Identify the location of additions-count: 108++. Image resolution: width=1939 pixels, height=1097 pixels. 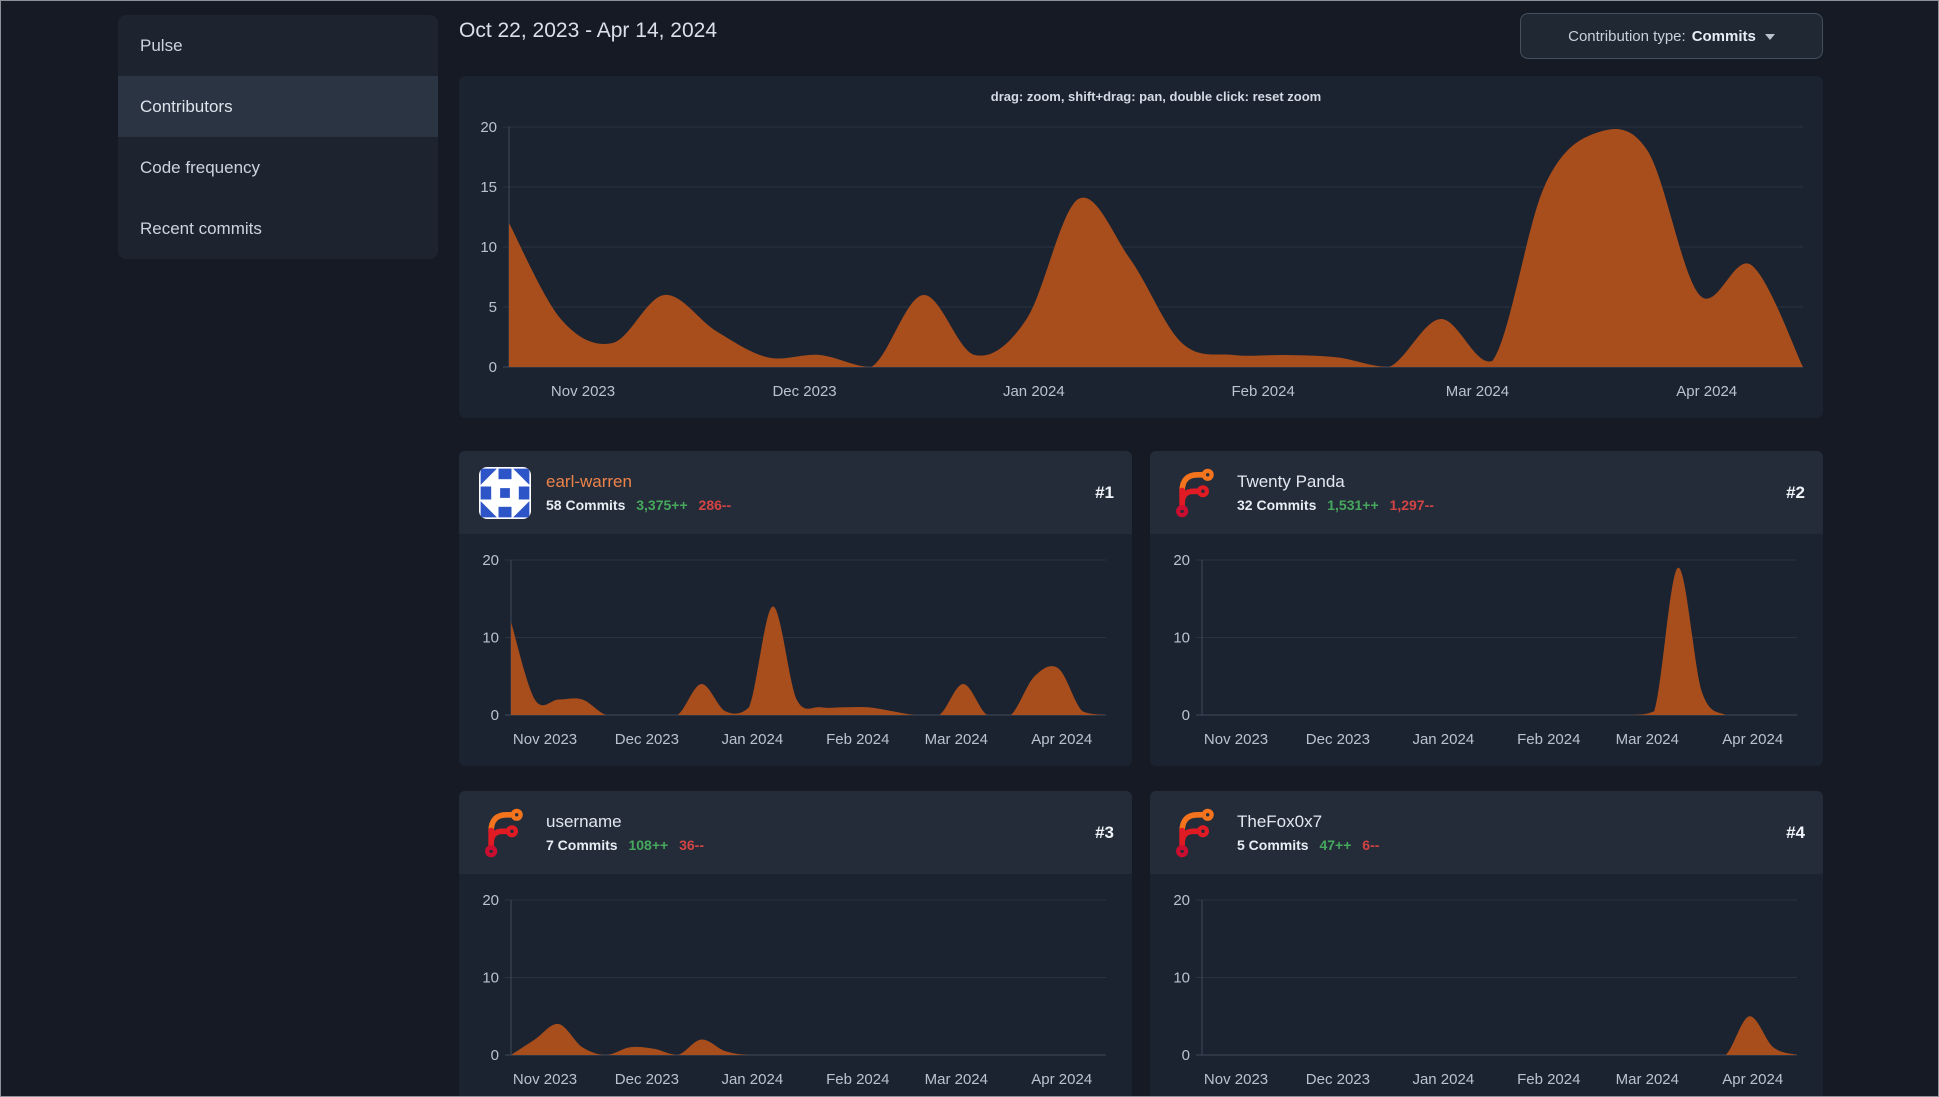
(648, 845).